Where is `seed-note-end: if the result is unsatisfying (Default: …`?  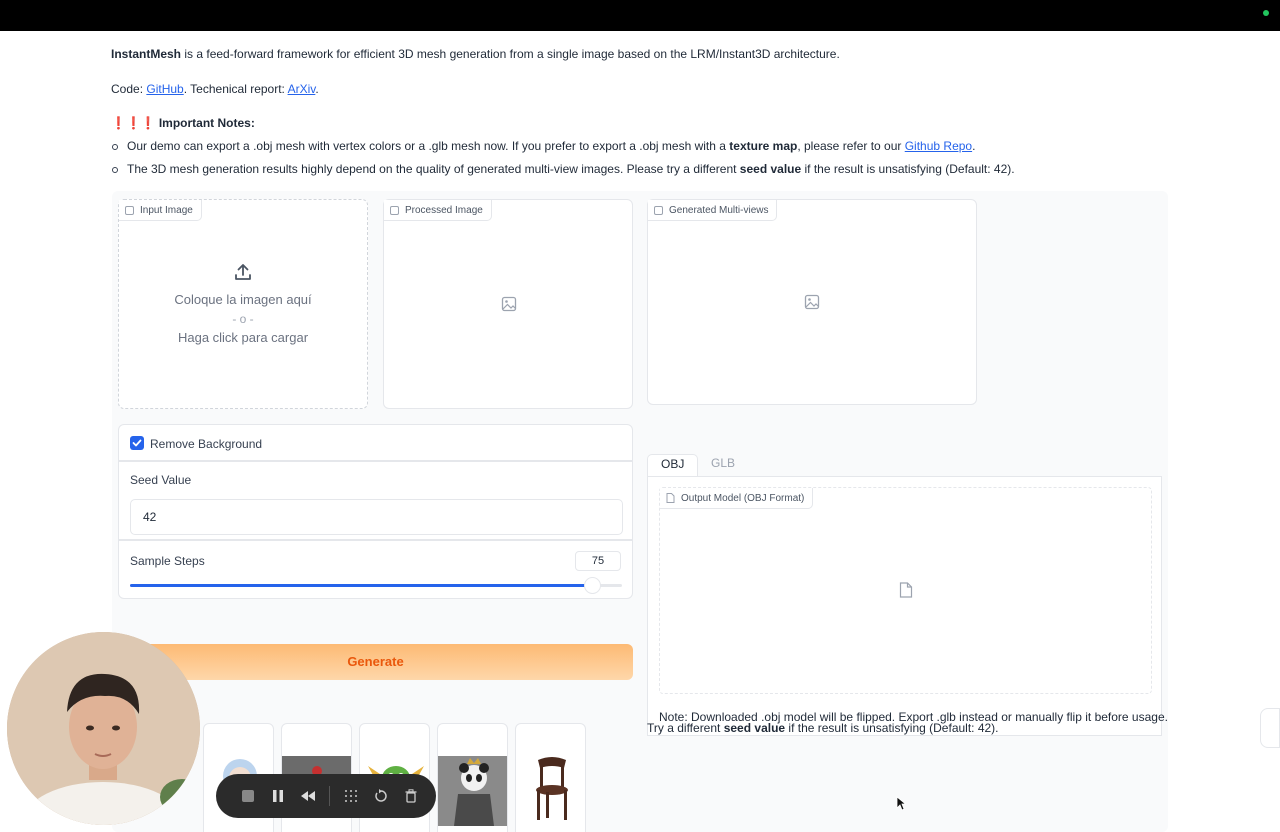 seed-note-end: if the result is unsatisfying (Default: … is located at coordinates (892, 728).